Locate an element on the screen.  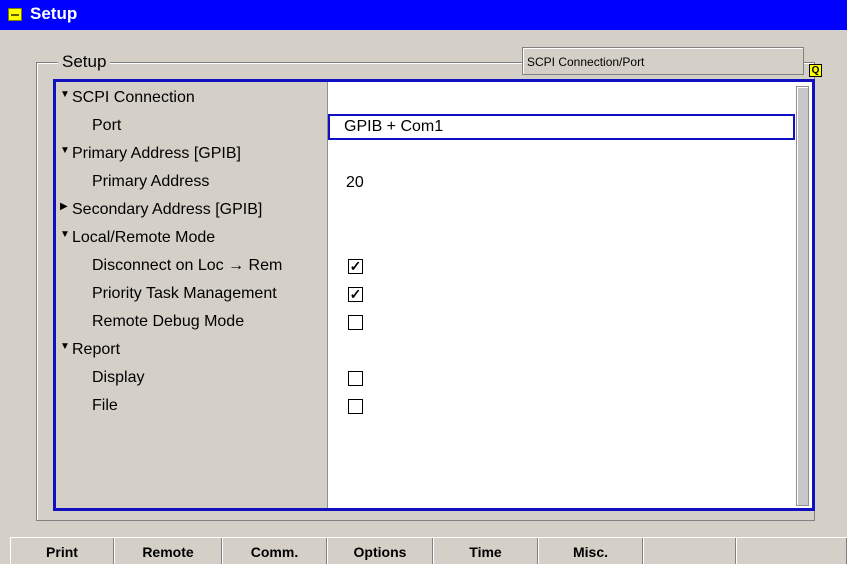
file-checkbox is located at coordinates (355, 406).